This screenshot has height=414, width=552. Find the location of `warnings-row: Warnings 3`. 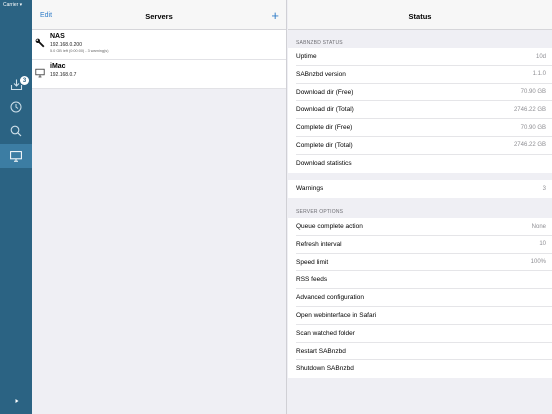

warnings-row: Warnings 3 is located at coordinates (424, 189).